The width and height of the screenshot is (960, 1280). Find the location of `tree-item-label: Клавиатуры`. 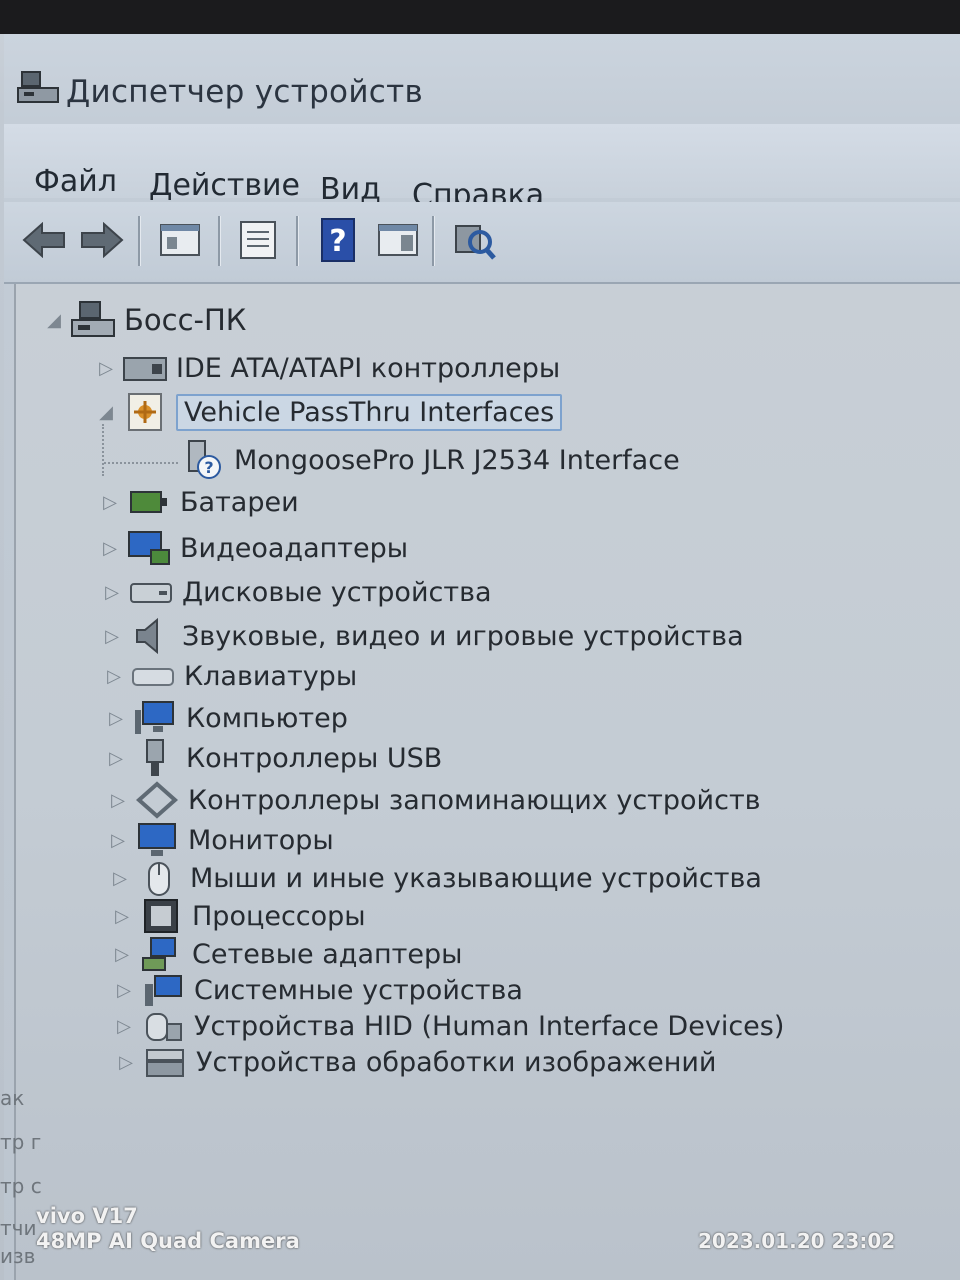

tree-item-label: Клавиатуры is located at coordinates (271, 676).